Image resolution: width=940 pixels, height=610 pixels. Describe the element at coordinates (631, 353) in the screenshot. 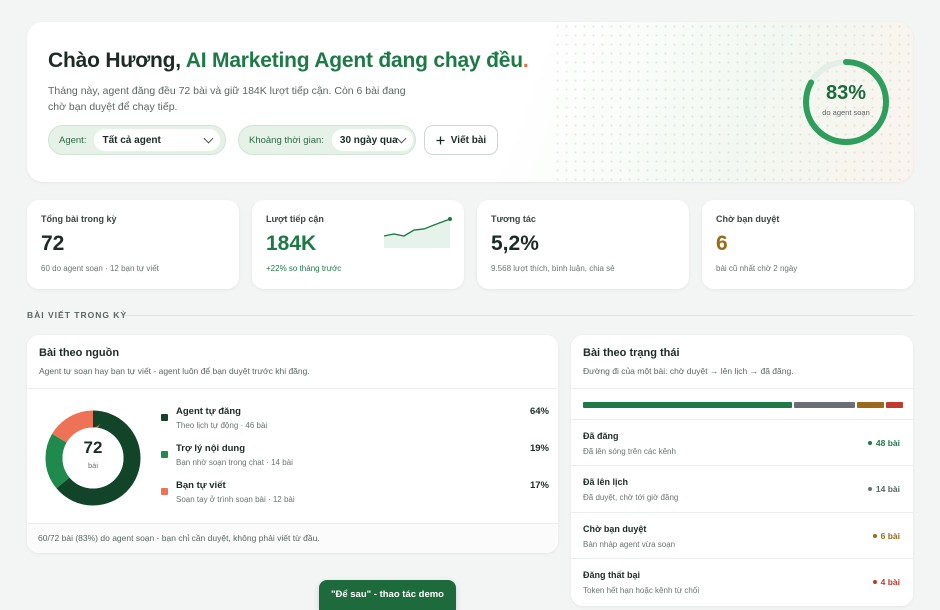

I see `card-title: Bài theo trạng thái` at that location.